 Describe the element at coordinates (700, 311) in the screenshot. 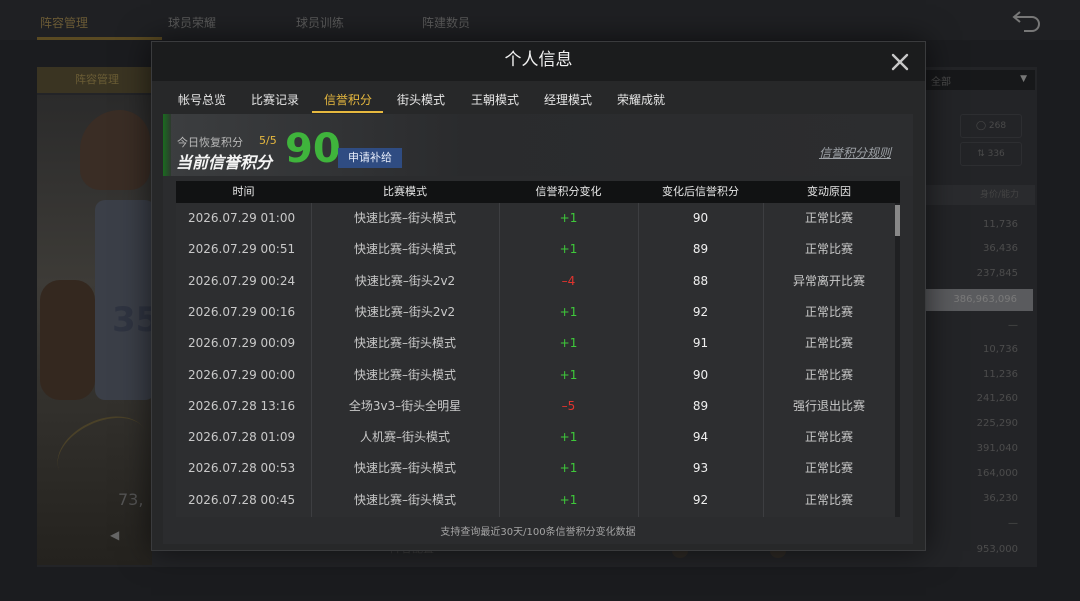

I see `cell-after: 92` at that location.